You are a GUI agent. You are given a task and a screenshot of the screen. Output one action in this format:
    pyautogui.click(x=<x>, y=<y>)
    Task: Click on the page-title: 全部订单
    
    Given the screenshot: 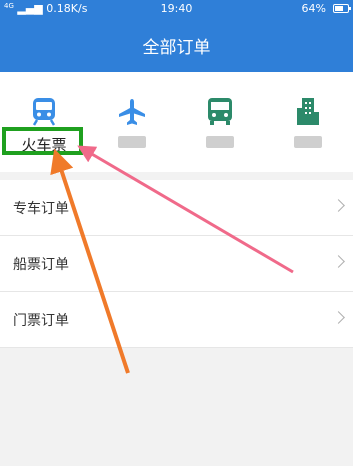 What is the action you would take?
    pyautogui.click(x=176, y=48)
    